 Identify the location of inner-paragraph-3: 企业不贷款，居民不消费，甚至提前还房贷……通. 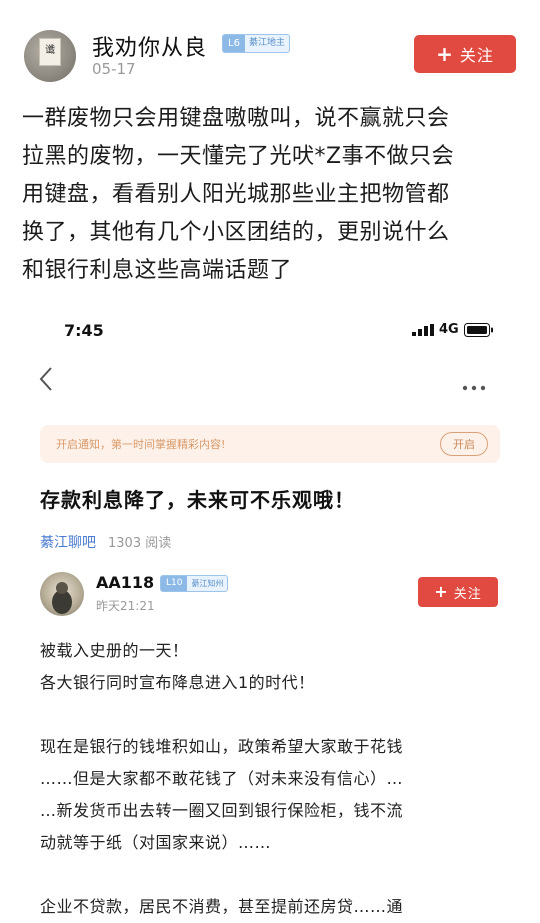
(275, 907).